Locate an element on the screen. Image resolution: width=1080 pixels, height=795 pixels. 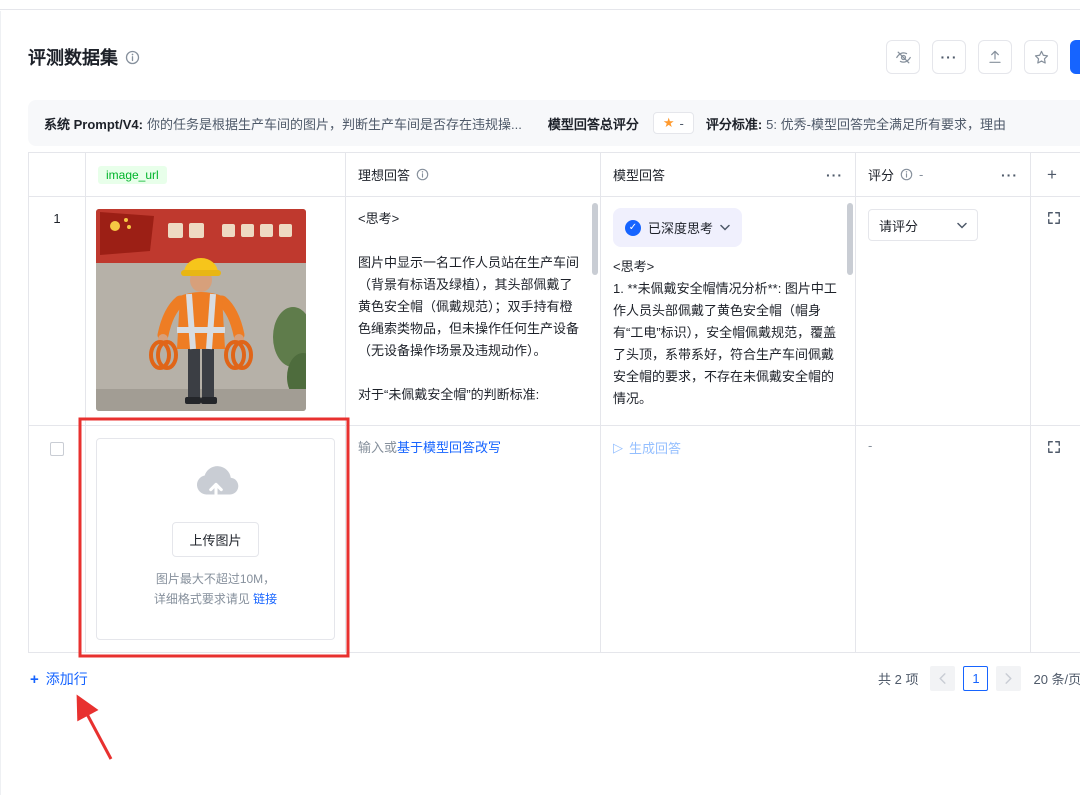
total-items-label: 共 2 项 is located at coordinates (898, 679).